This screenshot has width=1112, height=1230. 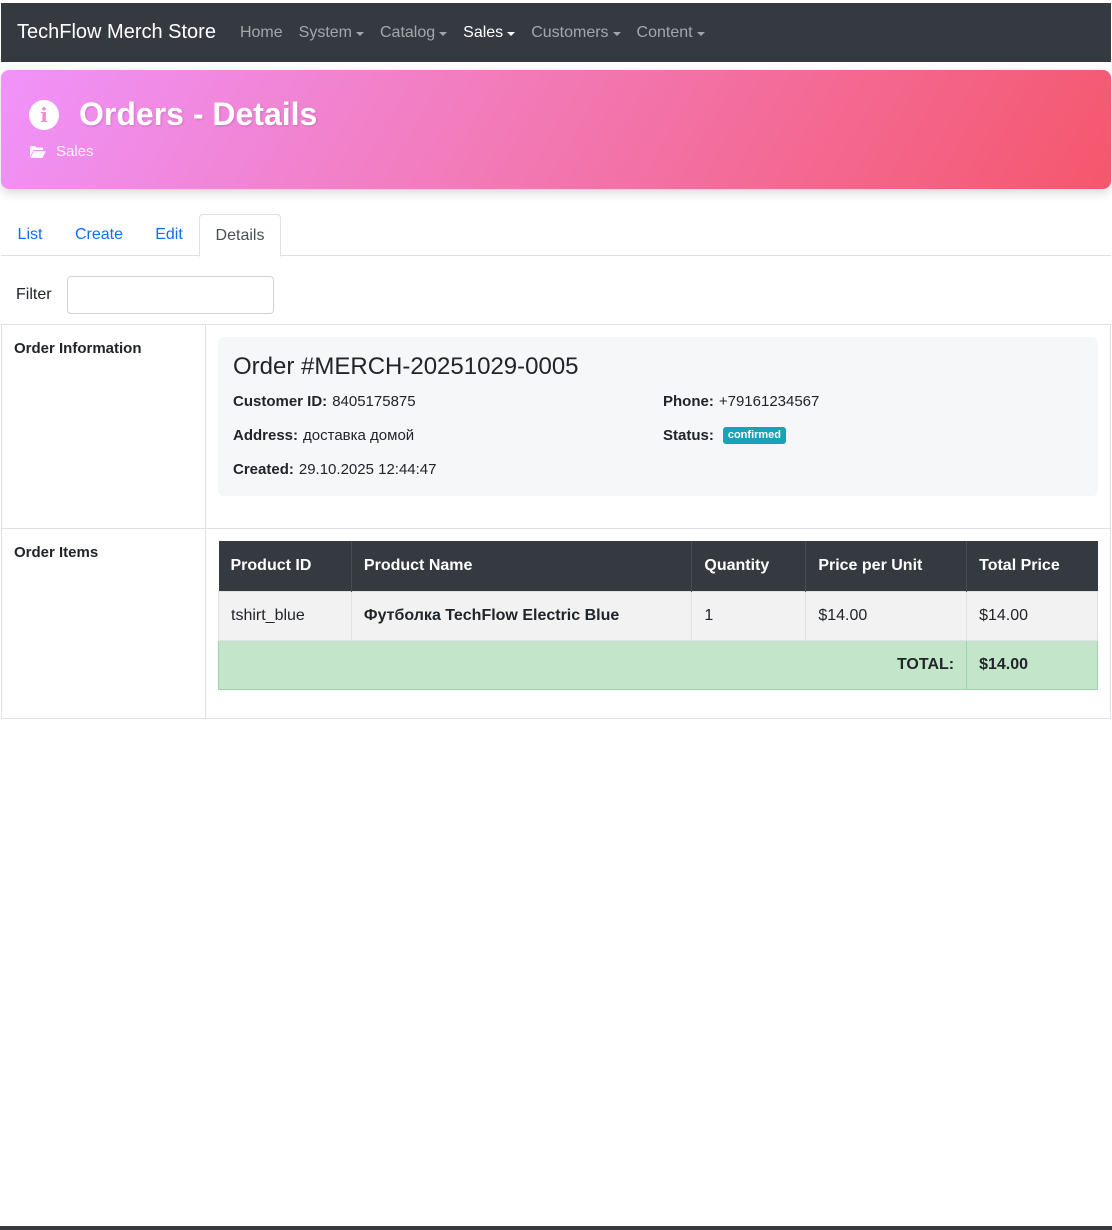 I want to click on nav-label: Catalog, so click(x=408, y=32).